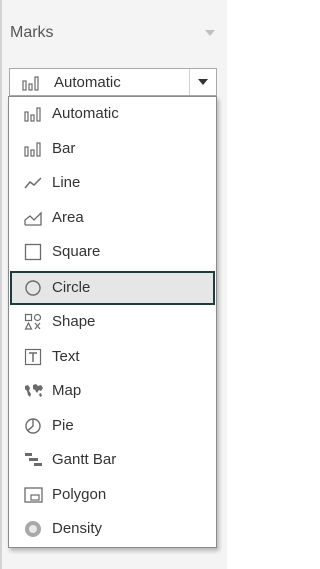 This screenshot has height=569, width=320. Describe the element at coordinates (87, 82) in the screenshot. I see `mark-type-dropdown-value: Automatic` at that location.